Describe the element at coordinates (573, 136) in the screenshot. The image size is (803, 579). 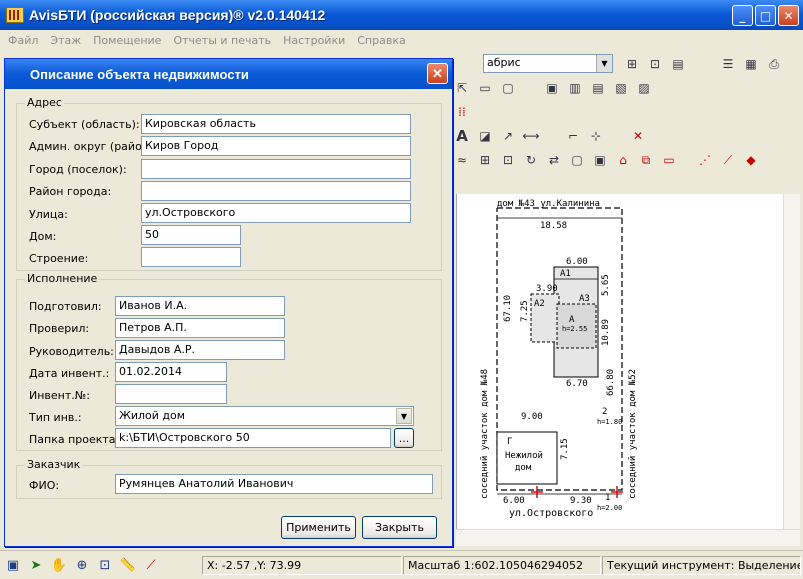
I see `polyline-icon: ⌐` at that location.